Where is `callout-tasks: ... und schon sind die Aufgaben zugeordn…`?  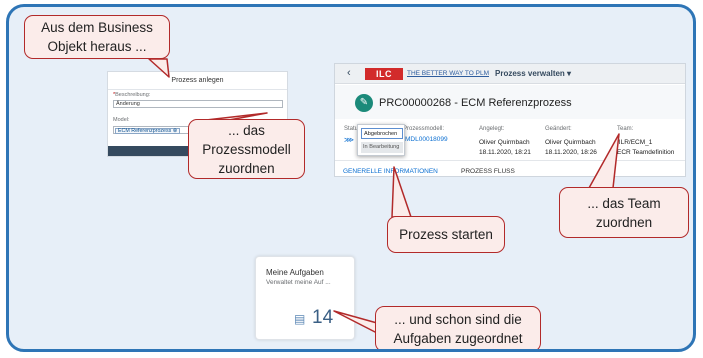
callout-tasks: ... und schon sind die Aufgaben zugeordn… is located at coordinates (458, 327).